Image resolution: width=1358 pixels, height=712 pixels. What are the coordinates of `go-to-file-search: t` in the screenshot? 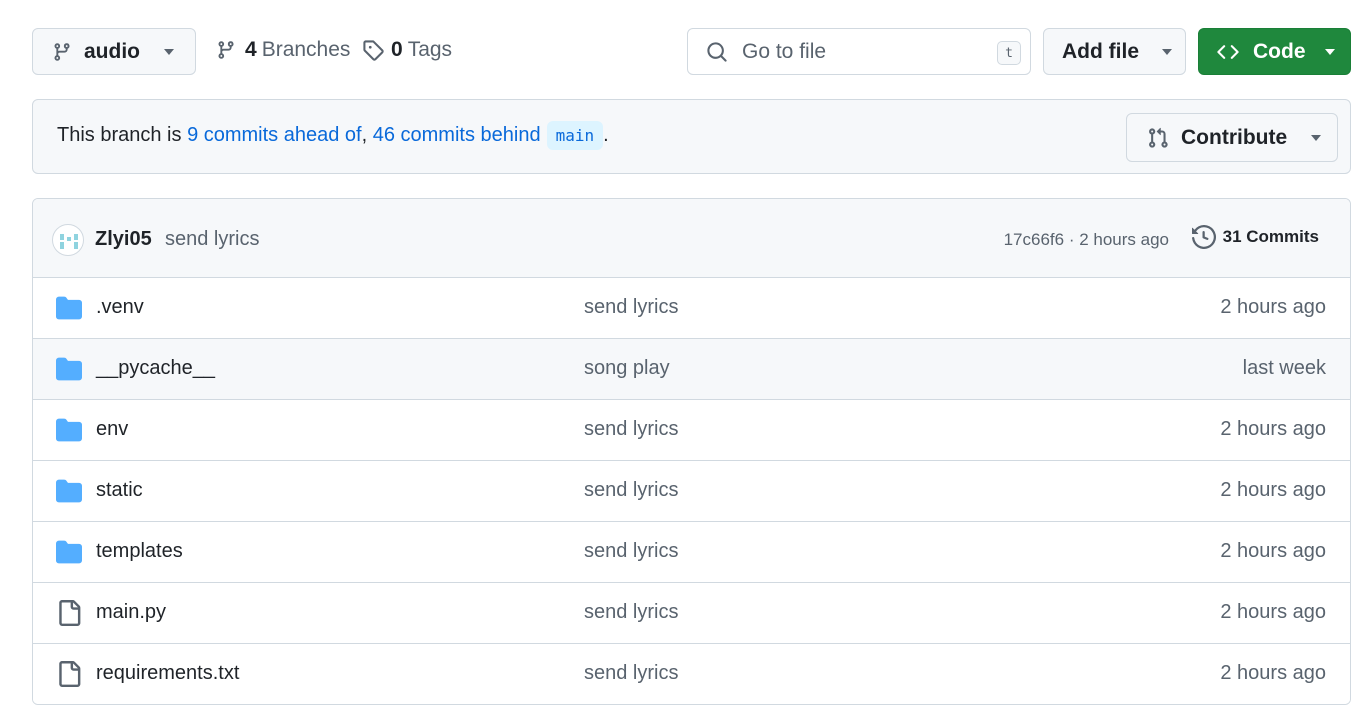 It's located at (859, 51).